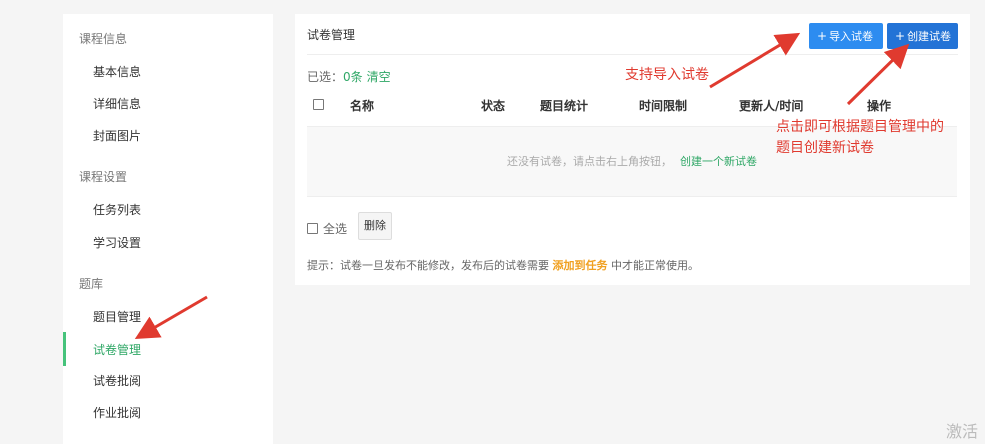 The width and height of the screenshot is (985, 444). Describe the element at coordinates (103, 39) in the screenshot. I see `sidebar-group-course-info: 课程信息` at that location.